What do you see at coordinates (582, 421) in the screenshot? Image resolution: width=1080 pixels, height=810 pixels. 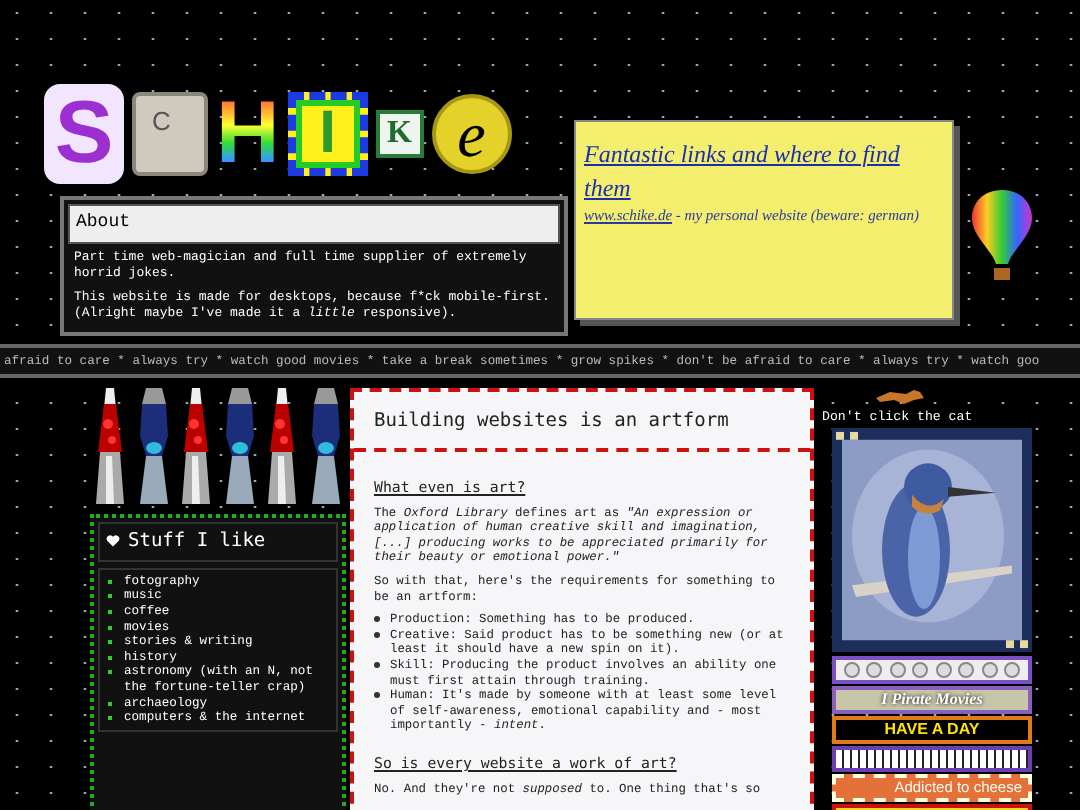 I see `article-title: Building websites is an artform` at bounding box center [582, 421].